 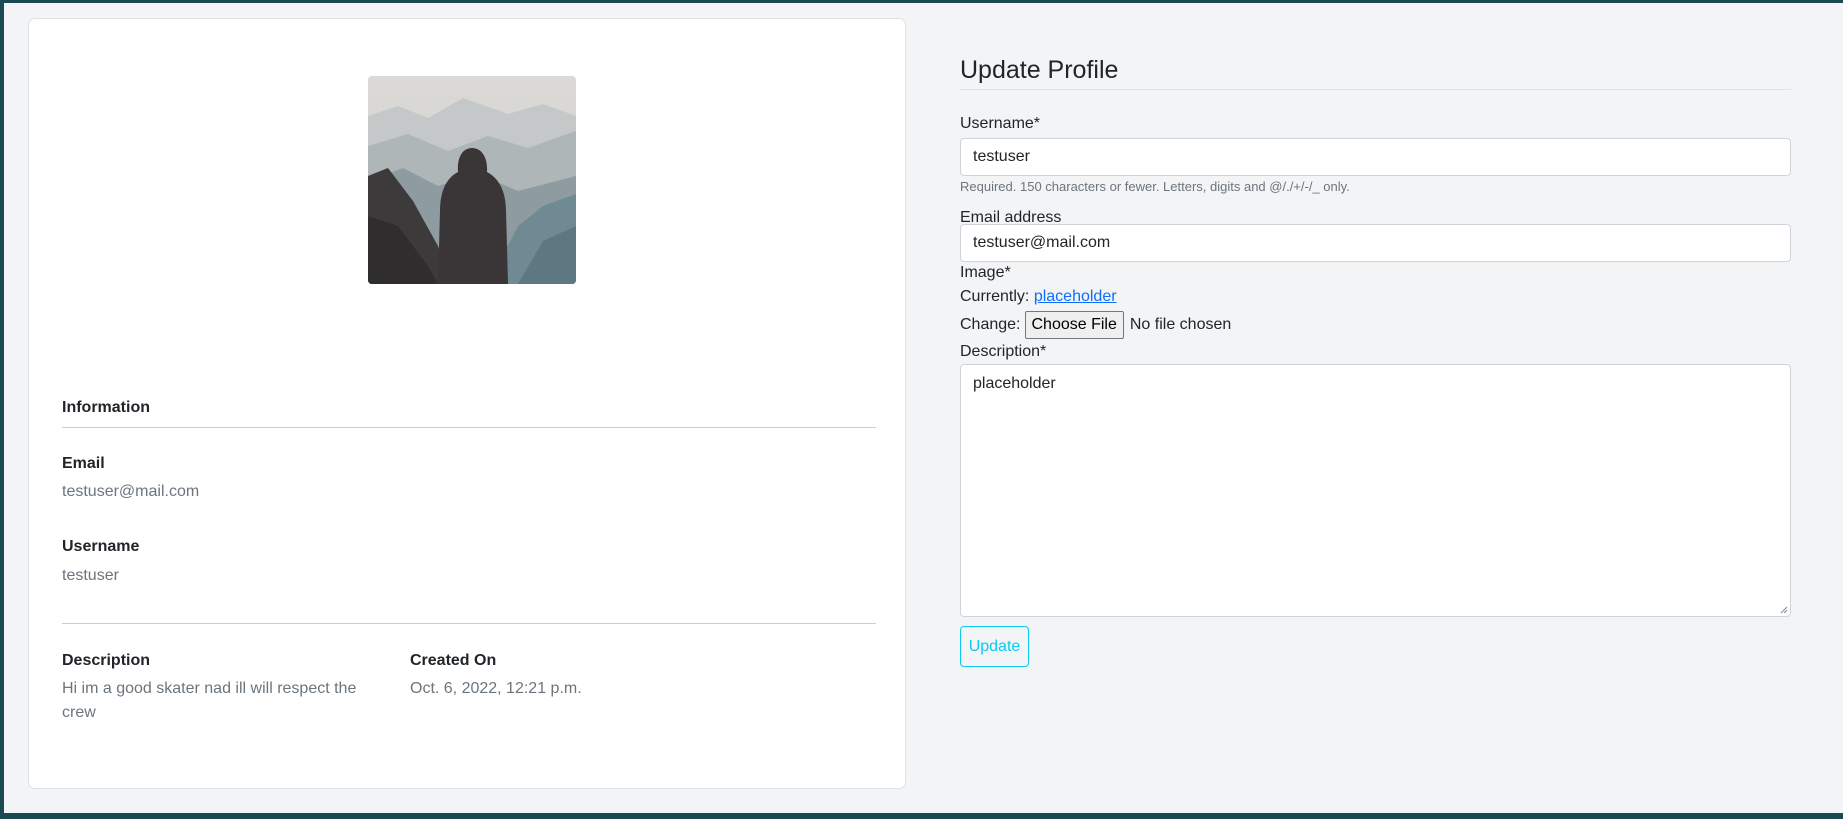 What do you see at coordinates (1000, 123) in the screenshot?
I see `username-field-label: Username*` at bounding box center [1000, 123].